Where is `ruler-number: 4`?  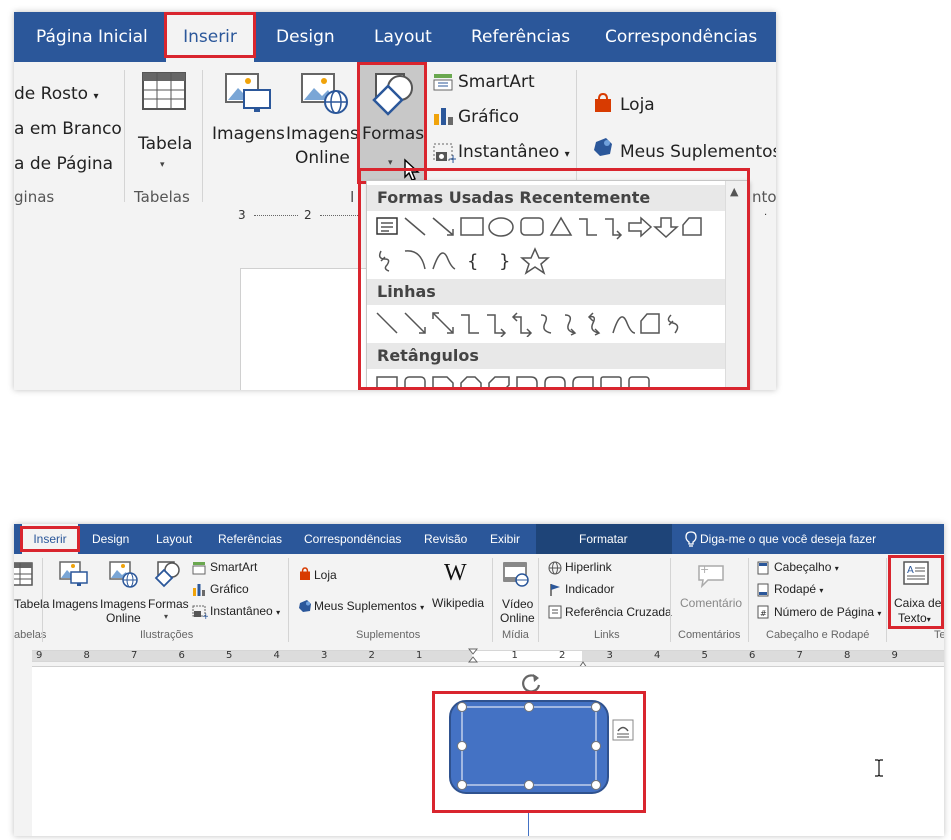
ruler-number: 4 is located at coordinates (276, 655).